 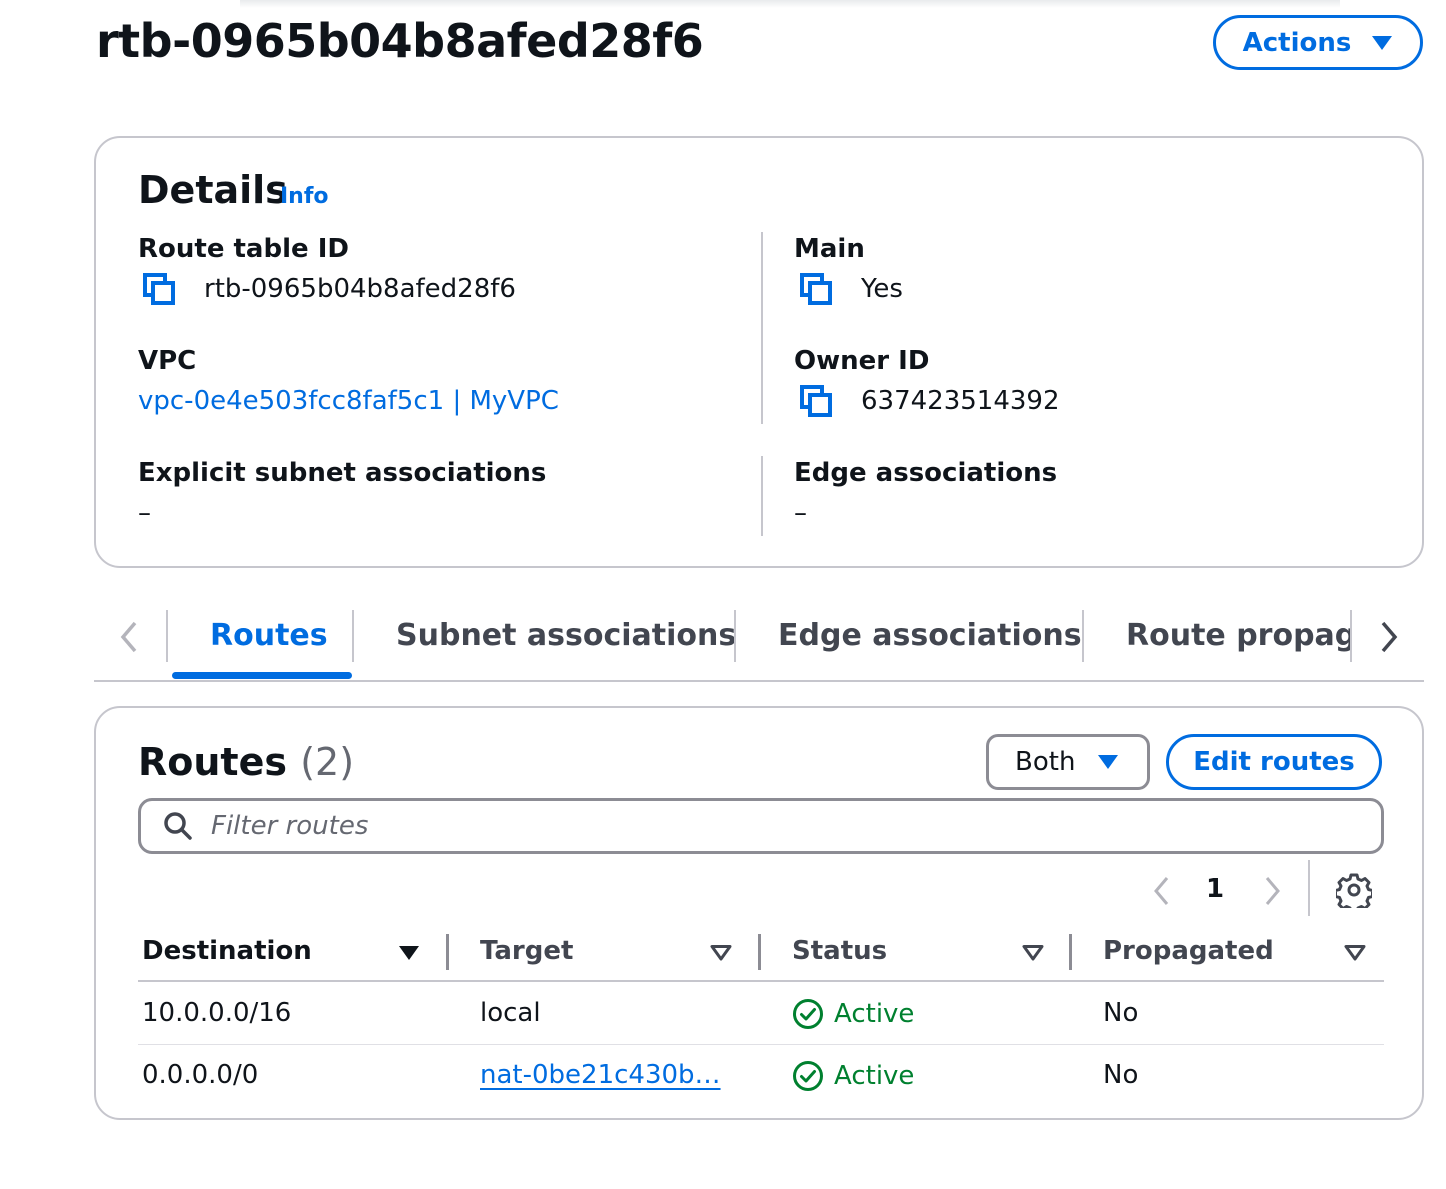 What do you see at coordinates (200, 1075) in the screenshot?
I see `cell-destination: 0.0.0.0/0` at bounding box center [200, 1075].